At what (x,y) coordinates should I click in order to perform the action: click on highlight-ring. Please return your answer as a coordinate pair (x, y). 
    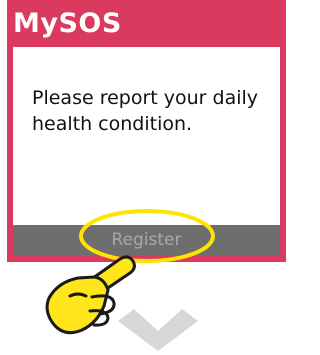
    Looking at the image, I should click on (147, 236).